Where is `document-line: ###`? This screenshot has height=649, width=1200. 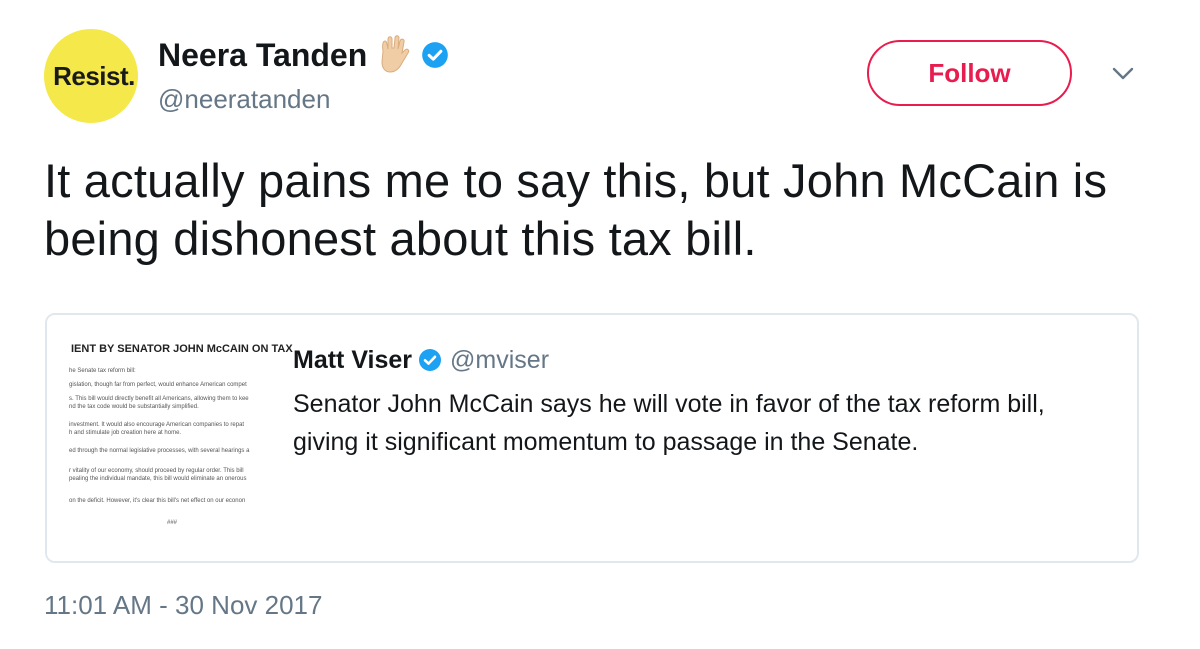
document-line: ### is located at coordinates (172, 523).